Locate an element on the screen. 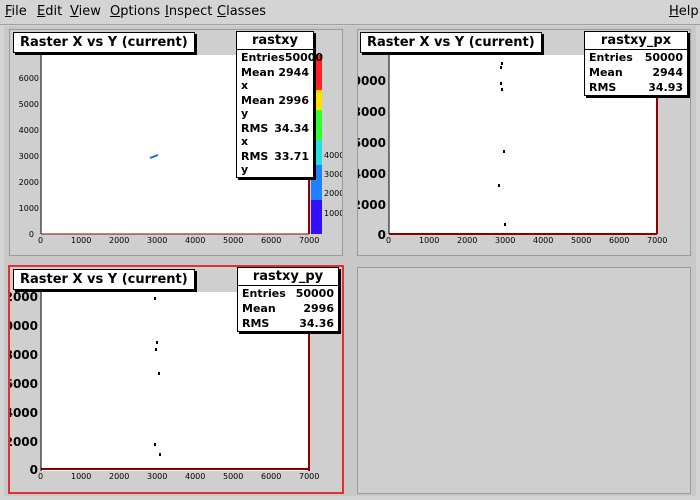  stats-name: rastxy_py is located at coordinates (288, 277).